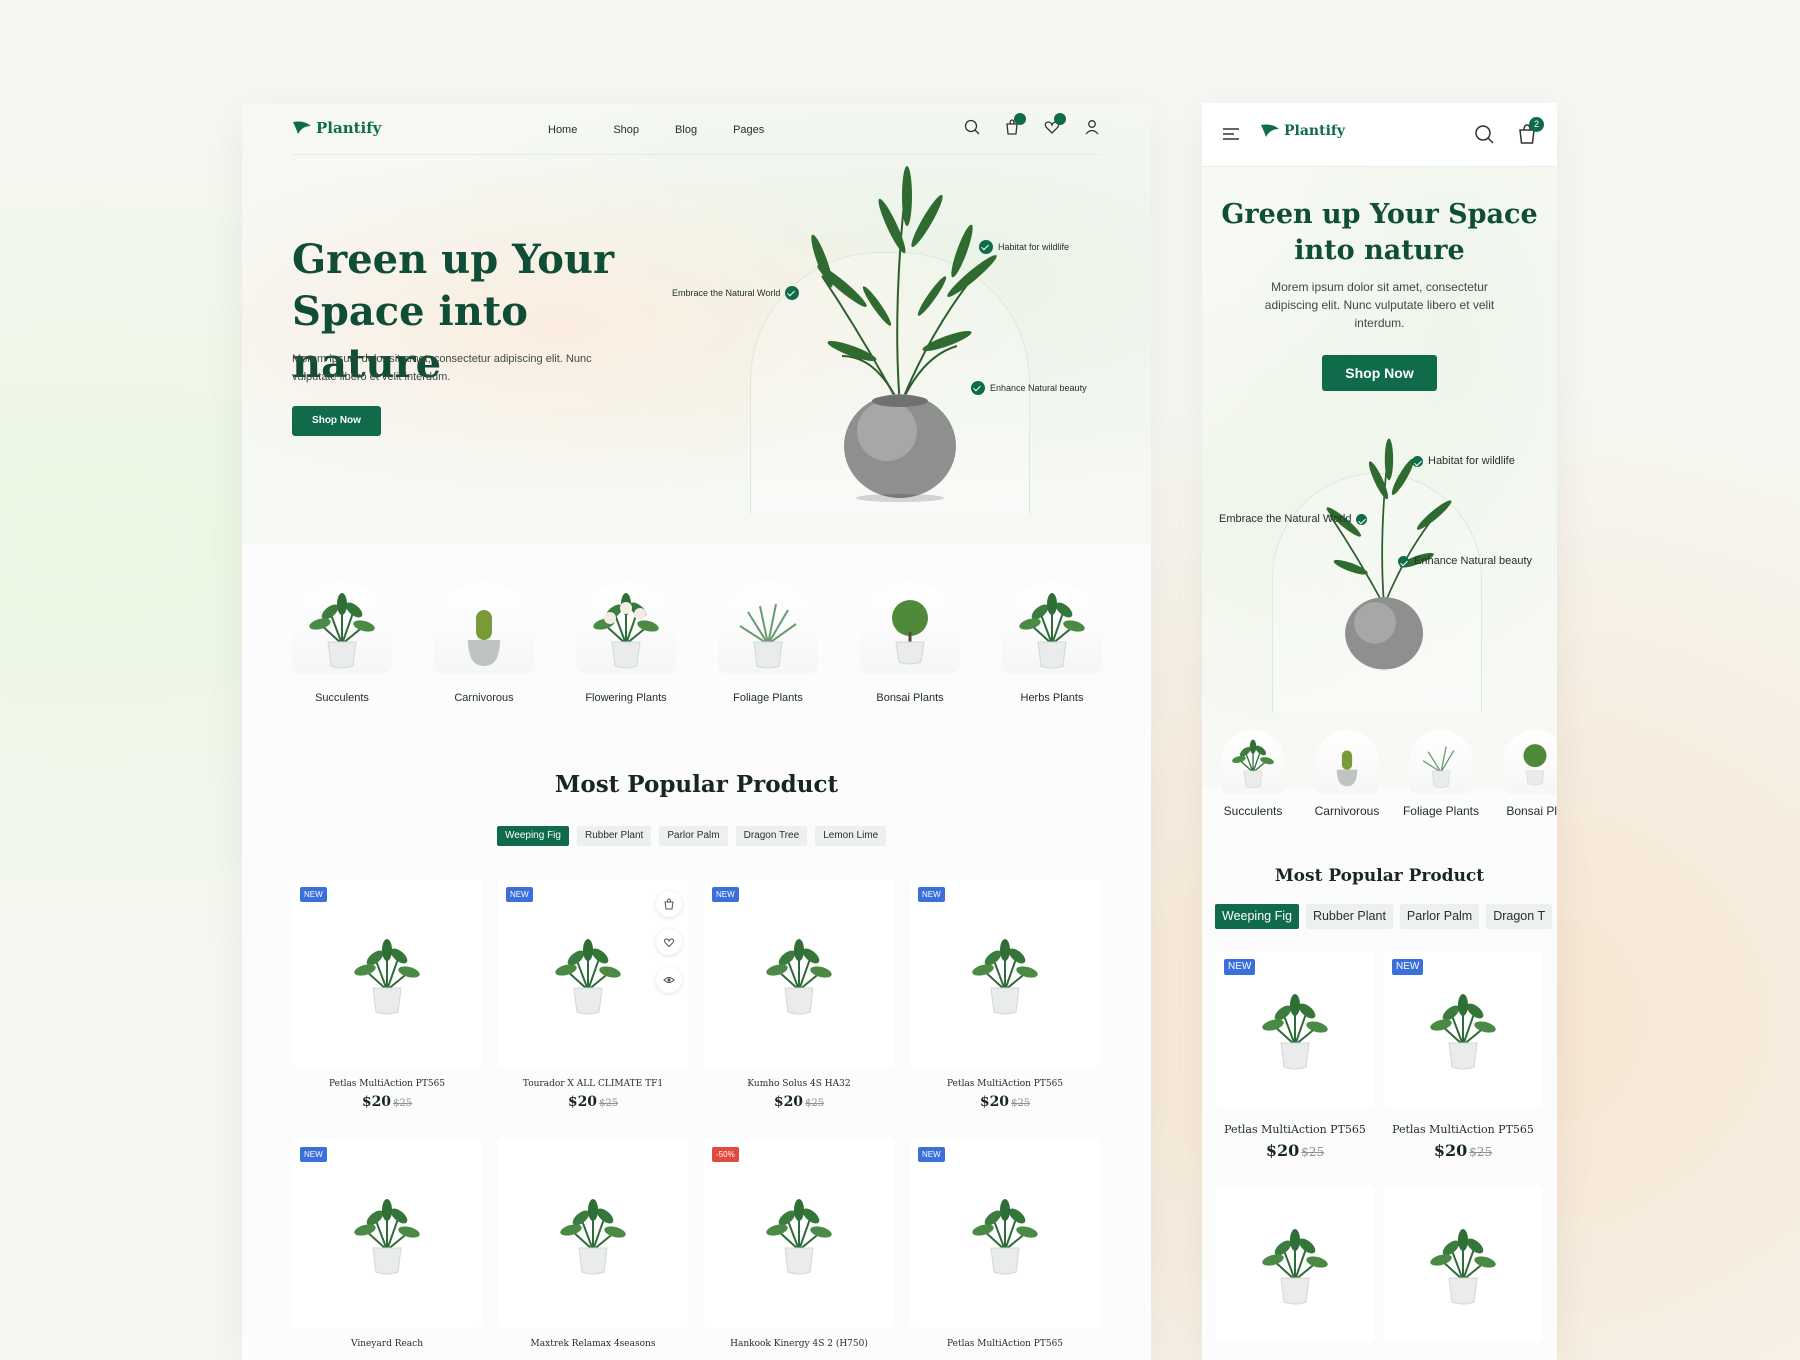  What do you see at coordinates (1054, 124) in the screenshot?
I see `wishlist-icon` at bounding box center [1054, 124].